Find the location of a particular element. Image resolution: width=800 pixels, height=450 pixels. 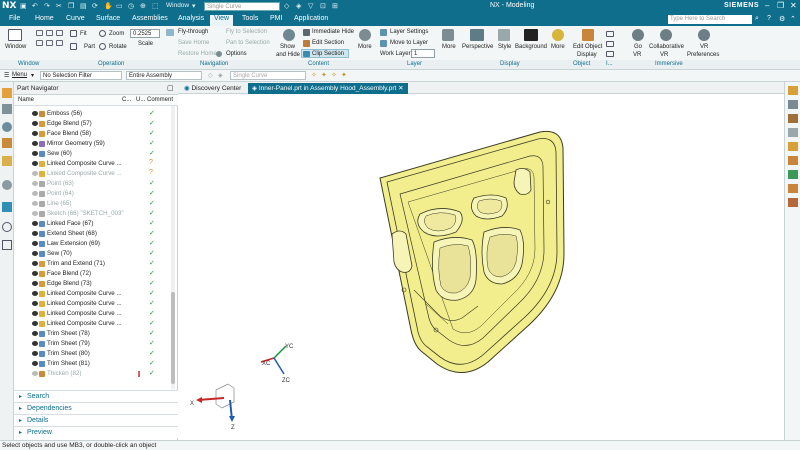

immediate-hide-button: Immediate Hide is located at coordinates (333, 32).